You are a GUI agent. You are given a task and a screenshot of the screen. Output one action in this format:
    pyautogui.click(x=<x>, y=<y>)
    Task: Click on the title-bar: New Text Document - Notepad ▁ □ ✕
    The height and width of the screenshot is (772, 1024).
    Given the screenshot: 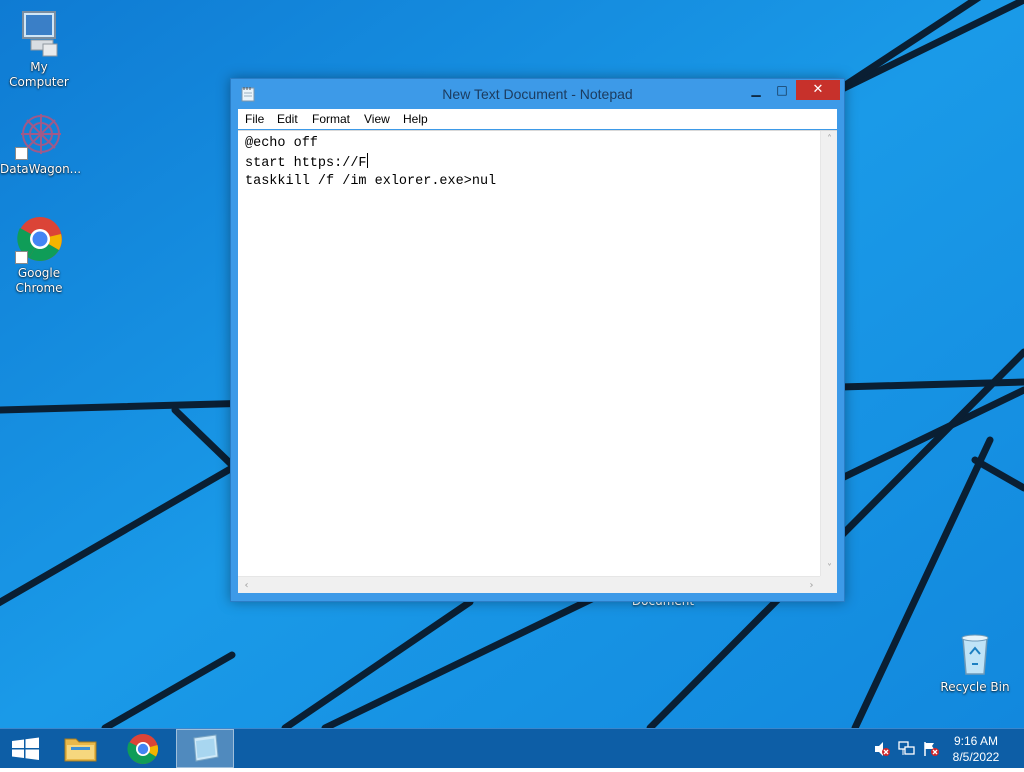 What is the action you would take?
    pyautogui.click(x=537, y=94)
    